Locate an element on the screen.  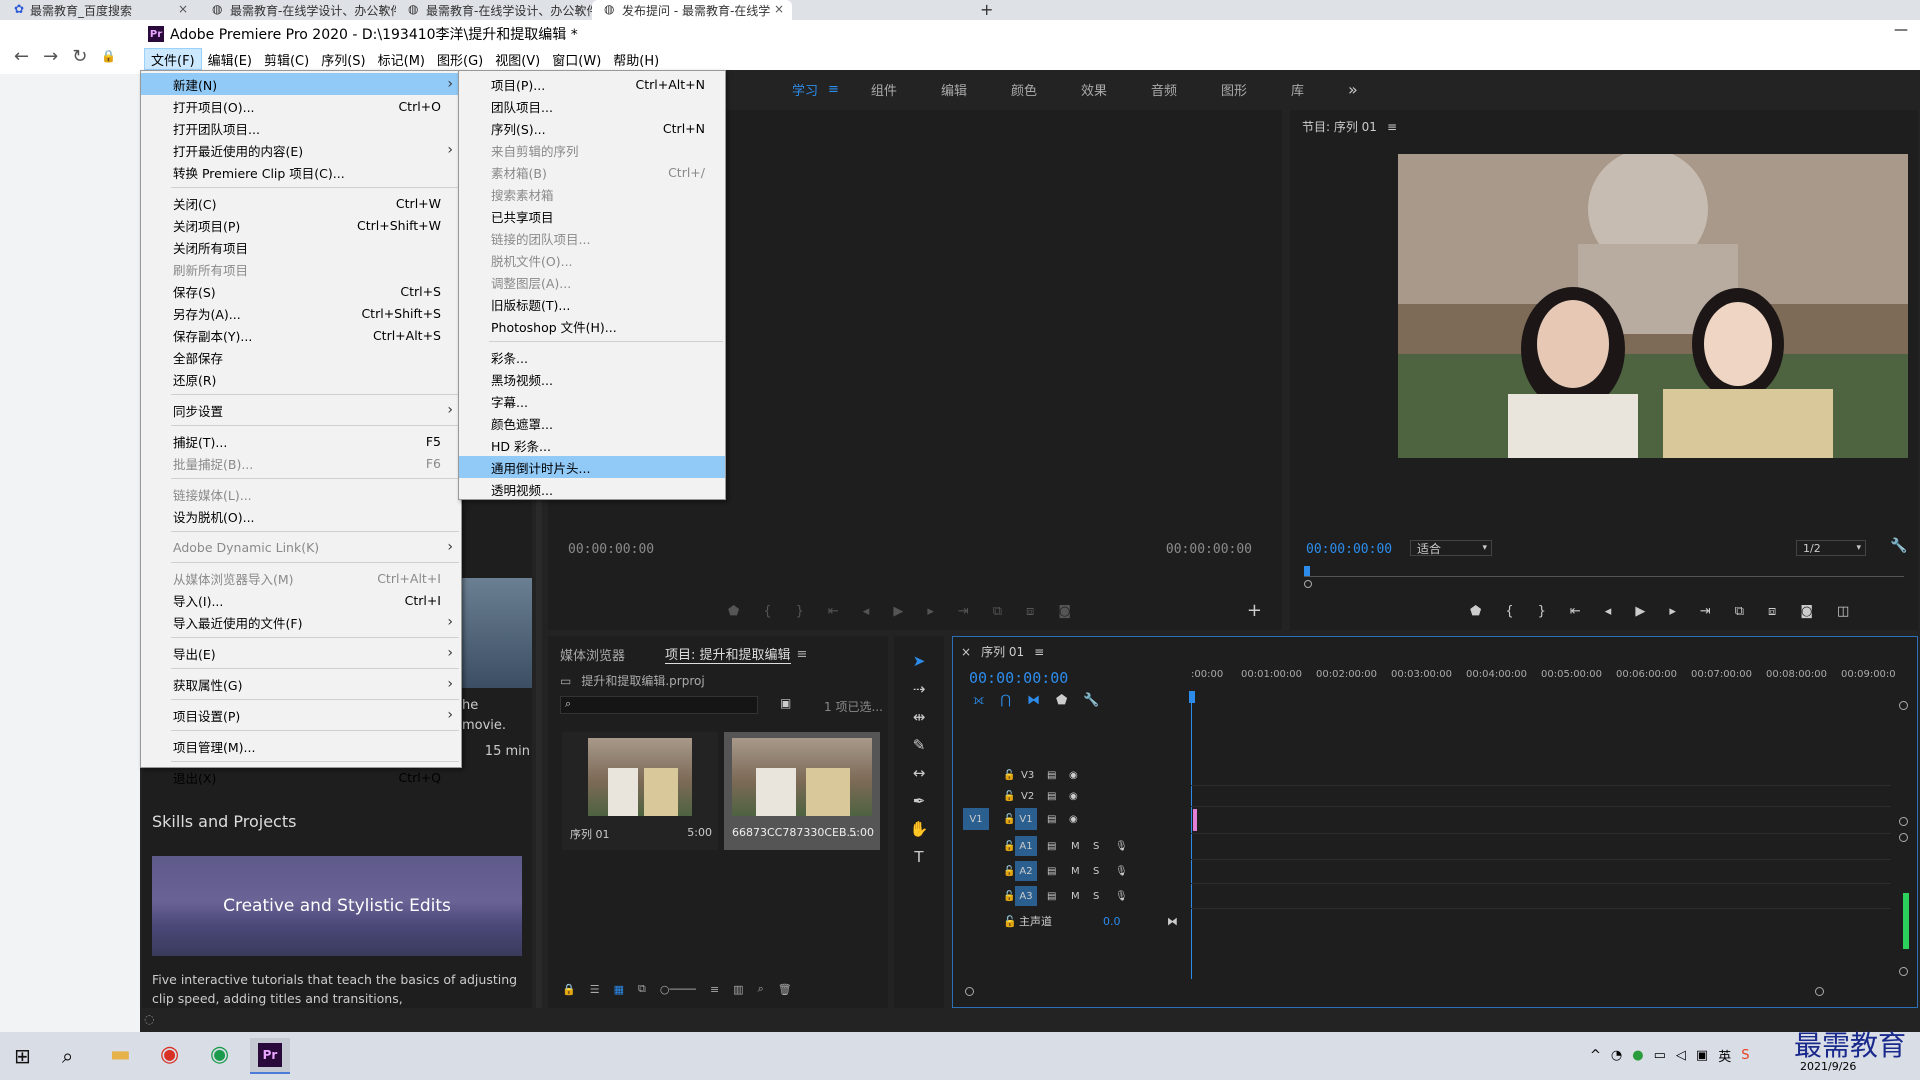
notification-icon: ◔ is located at coordinates (1616, 1055).